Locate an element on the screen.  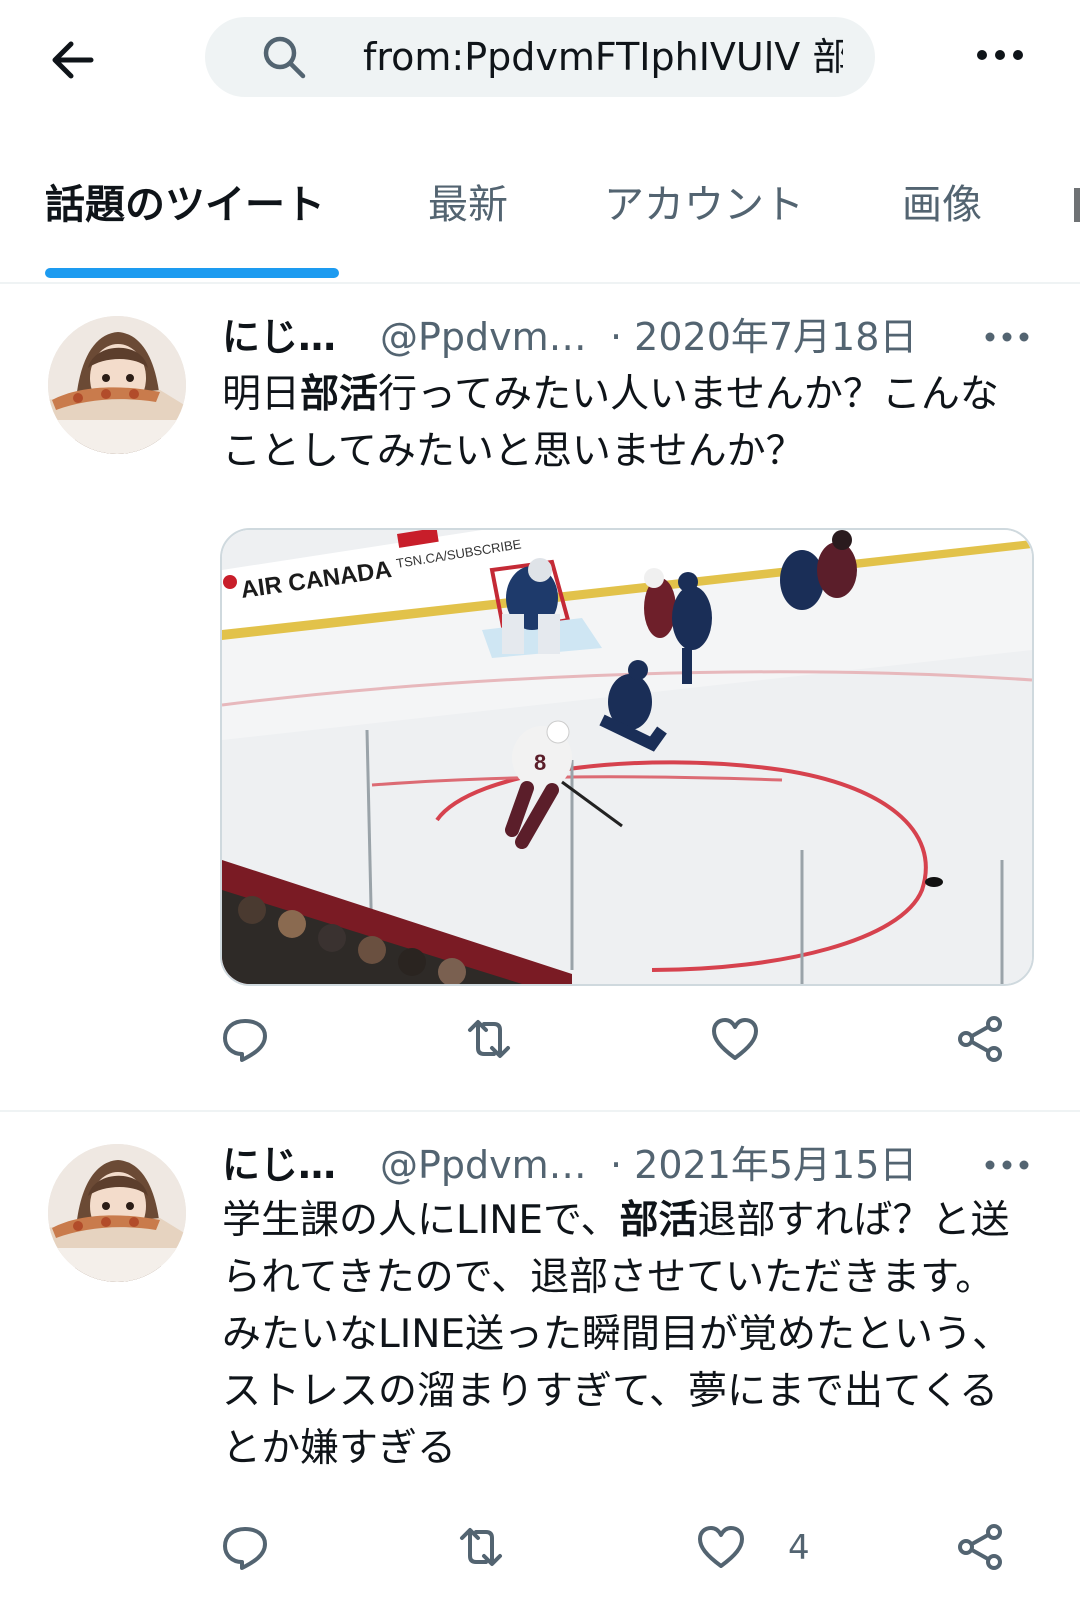
tab-overflow-edge is located at coordinates (1077, 205).